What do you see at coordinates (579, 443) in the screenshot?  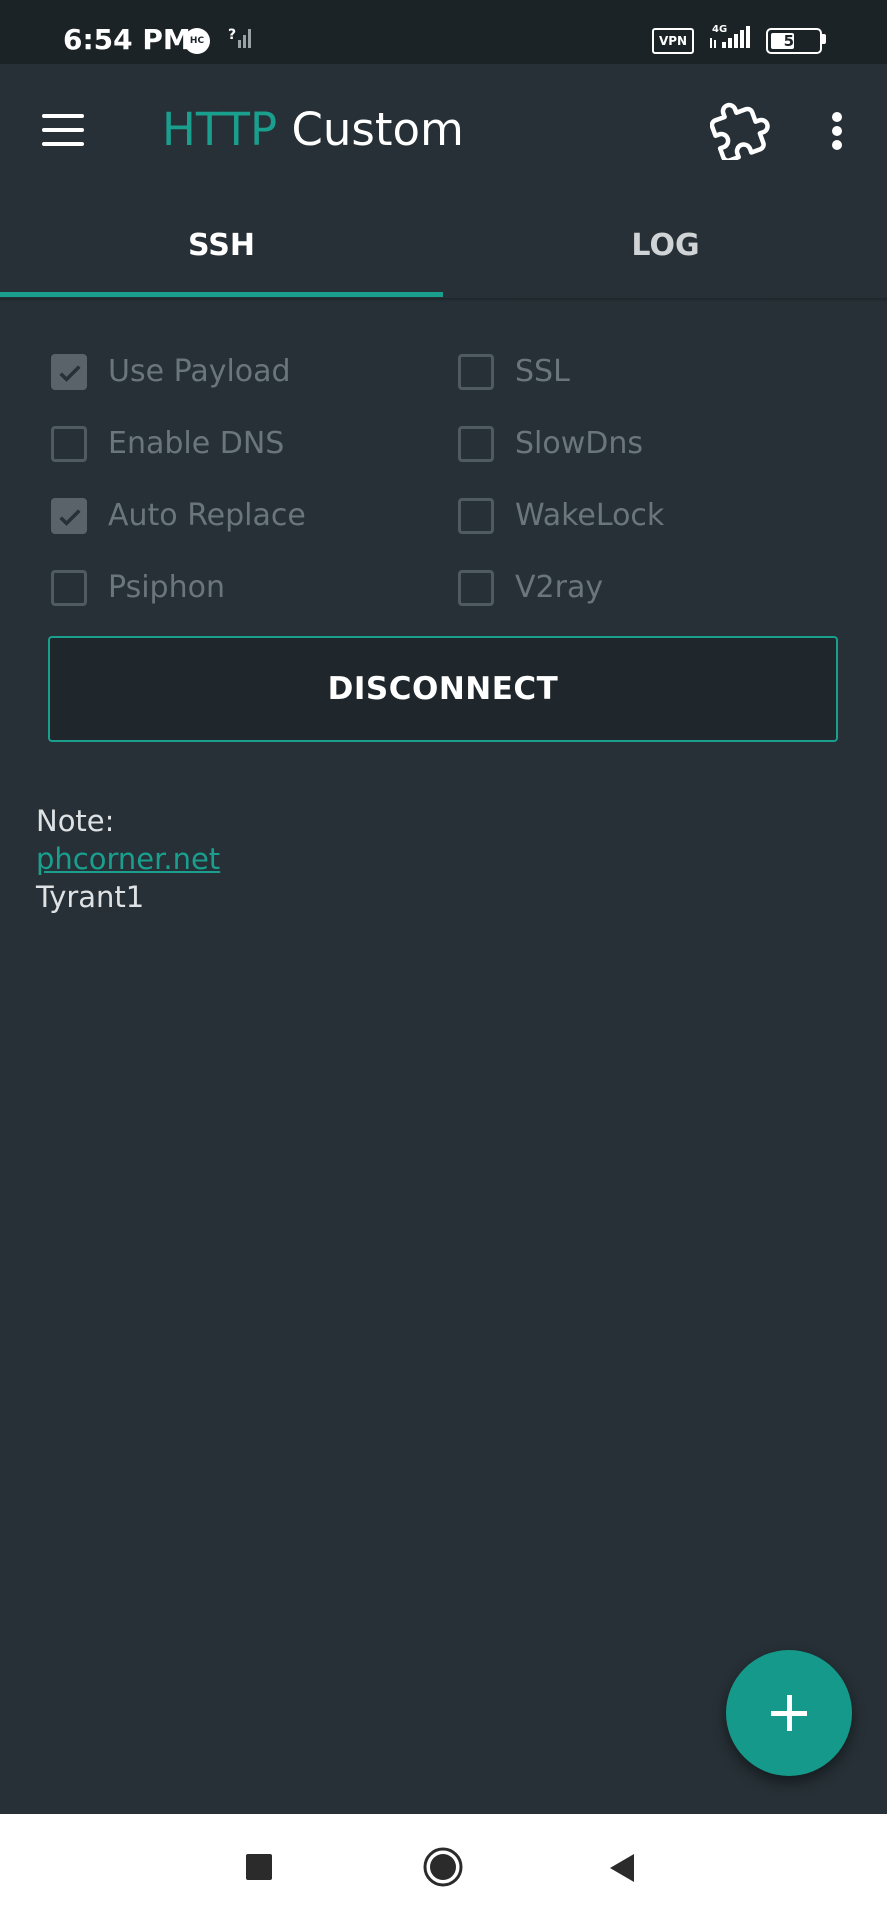 I see `option-label: SlowDns` at bounding box center [579, 443].